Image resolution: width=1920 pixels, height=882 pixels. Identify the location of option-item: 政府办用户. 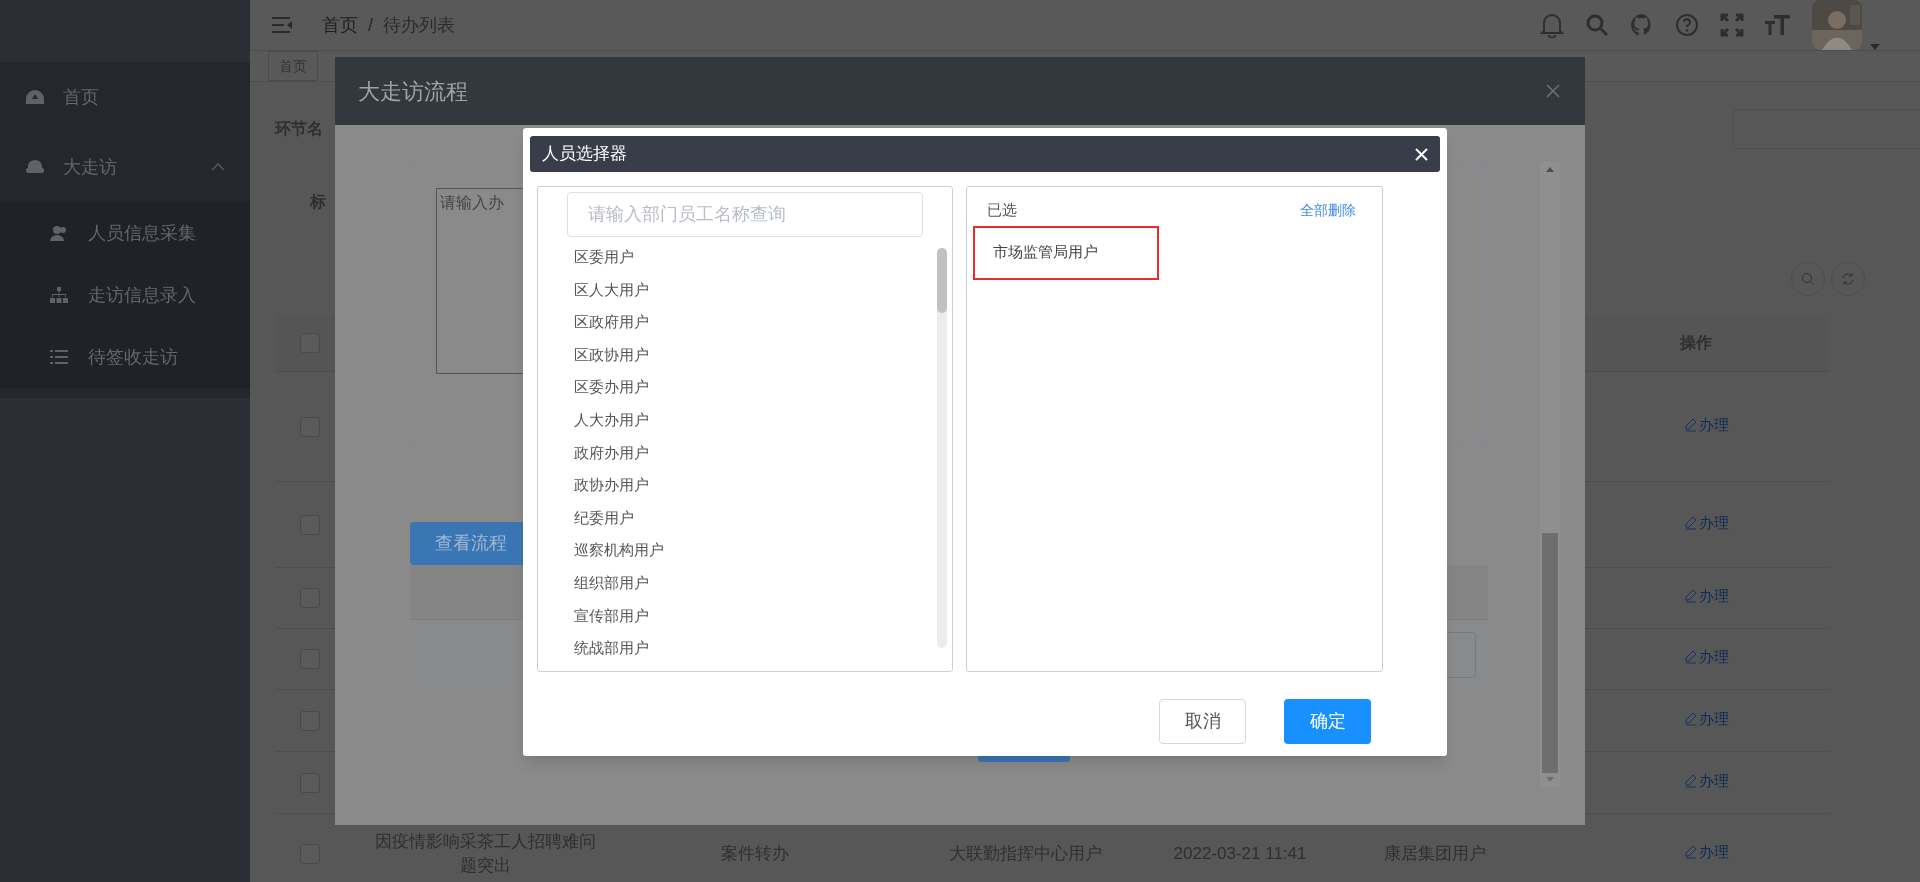
(763, 453).